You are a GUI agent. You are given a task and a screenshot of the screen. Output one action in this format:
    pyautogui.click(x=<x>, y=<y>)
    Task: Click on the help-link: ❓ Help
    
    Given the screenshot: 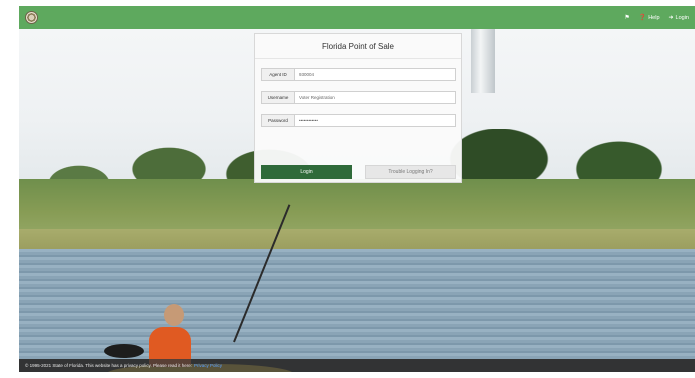 What is the action you would take?
    pyautogui.click(x=649, y=18)
    